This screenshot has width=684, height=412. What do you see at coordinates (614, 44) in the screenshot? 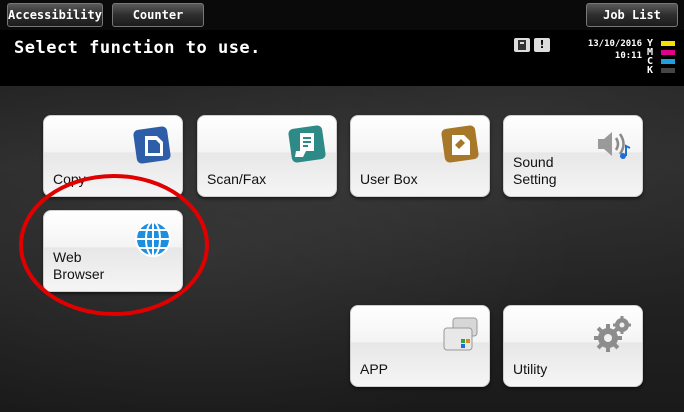
I see `date-text: 13/10/2016` at bounding box center [614, 44].